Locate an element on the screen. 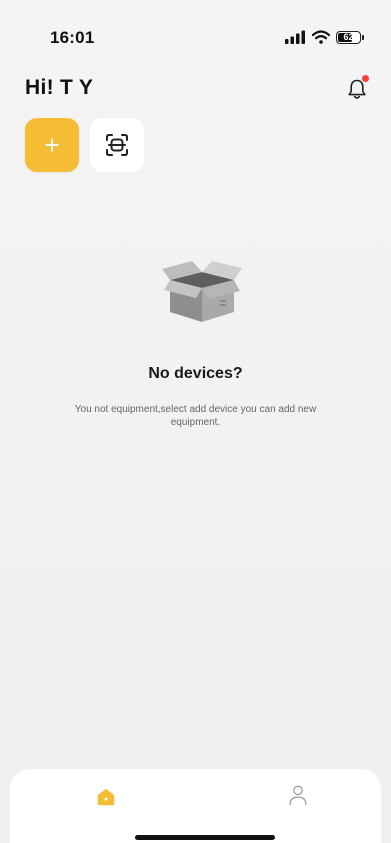  home-indicator is located at coordinates (205, 837).